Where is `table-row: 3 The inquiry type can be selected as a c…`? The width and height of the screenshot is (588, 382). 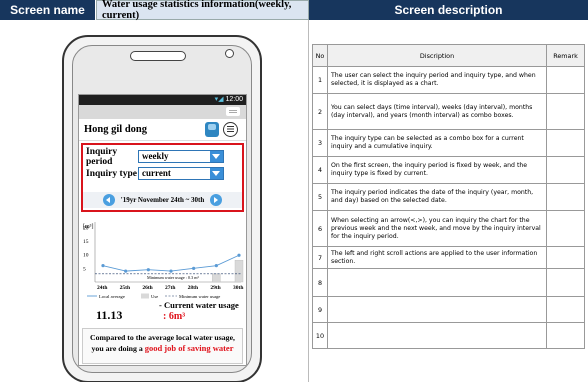
table-row: 3 The inquiry type can be selected as a c… is located at coordinates (448, 143).